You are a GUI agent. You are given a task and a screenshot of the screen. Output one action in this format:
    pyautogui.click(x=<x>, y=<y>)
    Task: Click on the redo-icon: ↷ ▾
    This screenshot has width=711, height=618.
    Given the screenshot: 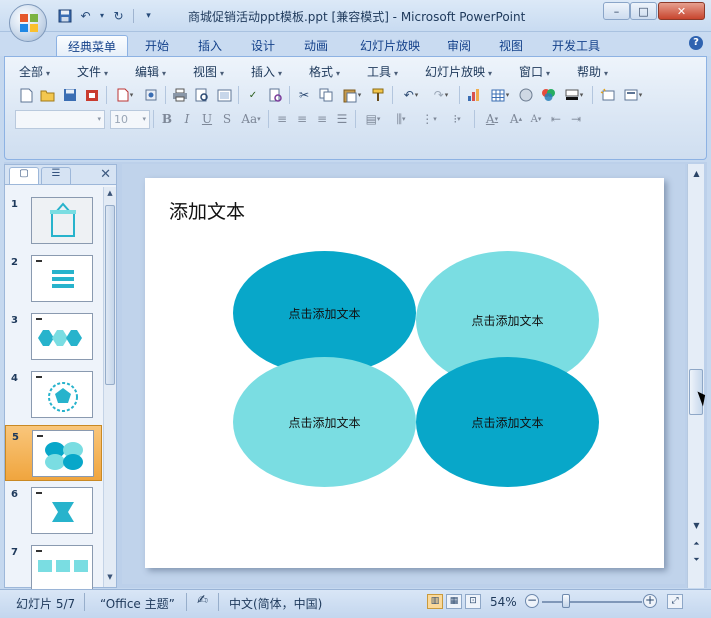 What is the action you would take?
    pyautogui.click(x=441, y=95)
    